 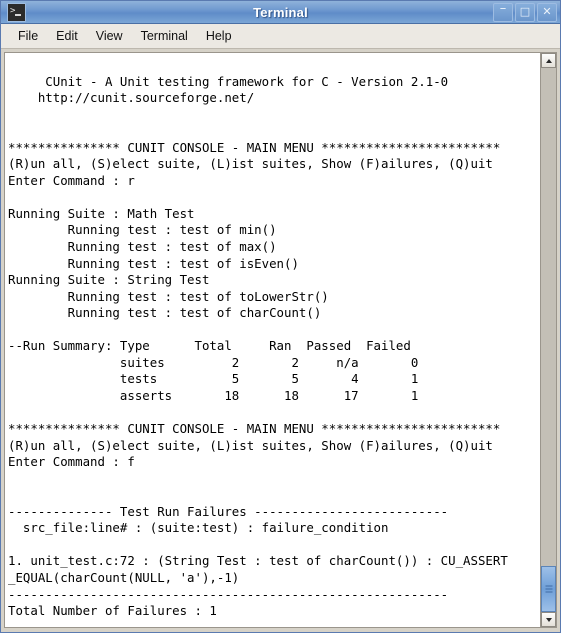 I want to click on menu-item-terminal: Terminal, so click(x=164, y=36).